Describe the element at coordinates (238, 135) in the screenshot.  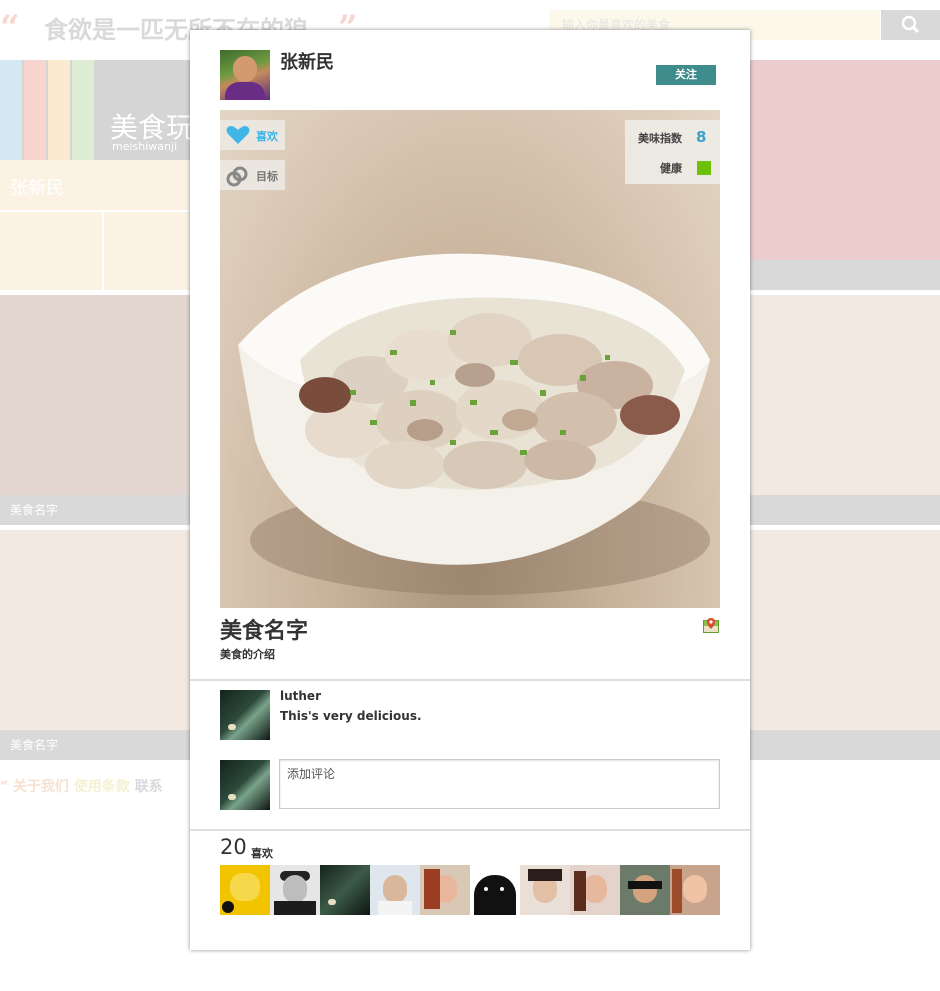
I see `heart-icon` at that location.